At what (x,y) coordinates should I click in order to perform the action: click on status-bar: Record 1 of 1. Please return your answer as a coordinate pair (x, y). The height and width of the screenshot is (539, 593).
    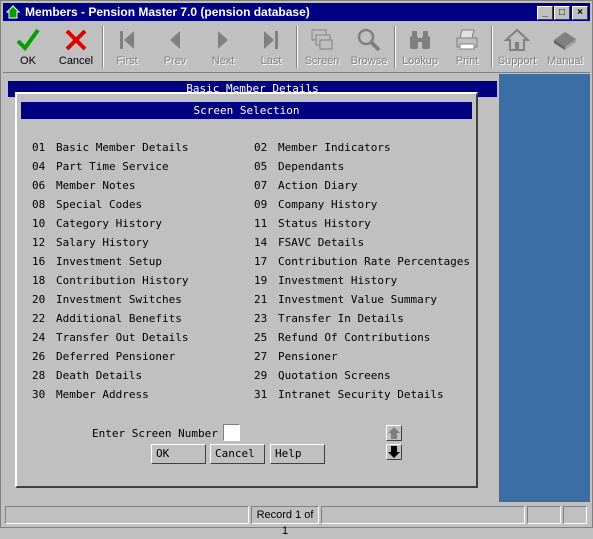
    Looking at the image, I should click on (296, 520).